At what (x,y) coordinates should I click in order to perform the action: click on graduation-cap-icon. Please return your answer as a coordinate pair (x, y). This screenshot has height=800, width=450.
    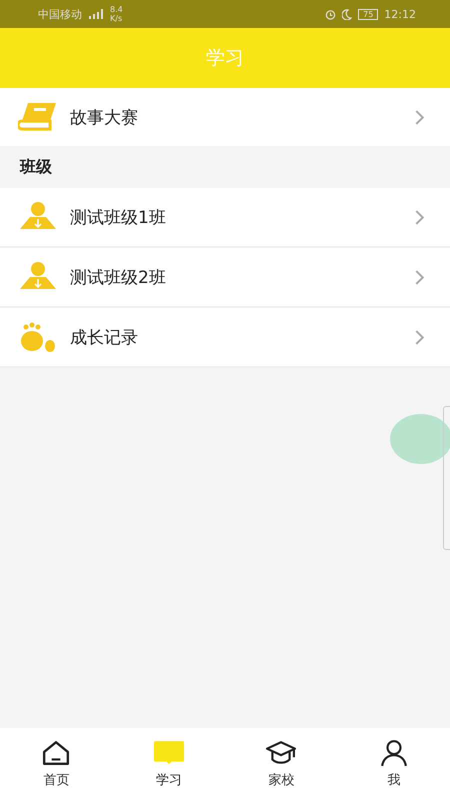
    Looking at the image, I should click on (281, 753).